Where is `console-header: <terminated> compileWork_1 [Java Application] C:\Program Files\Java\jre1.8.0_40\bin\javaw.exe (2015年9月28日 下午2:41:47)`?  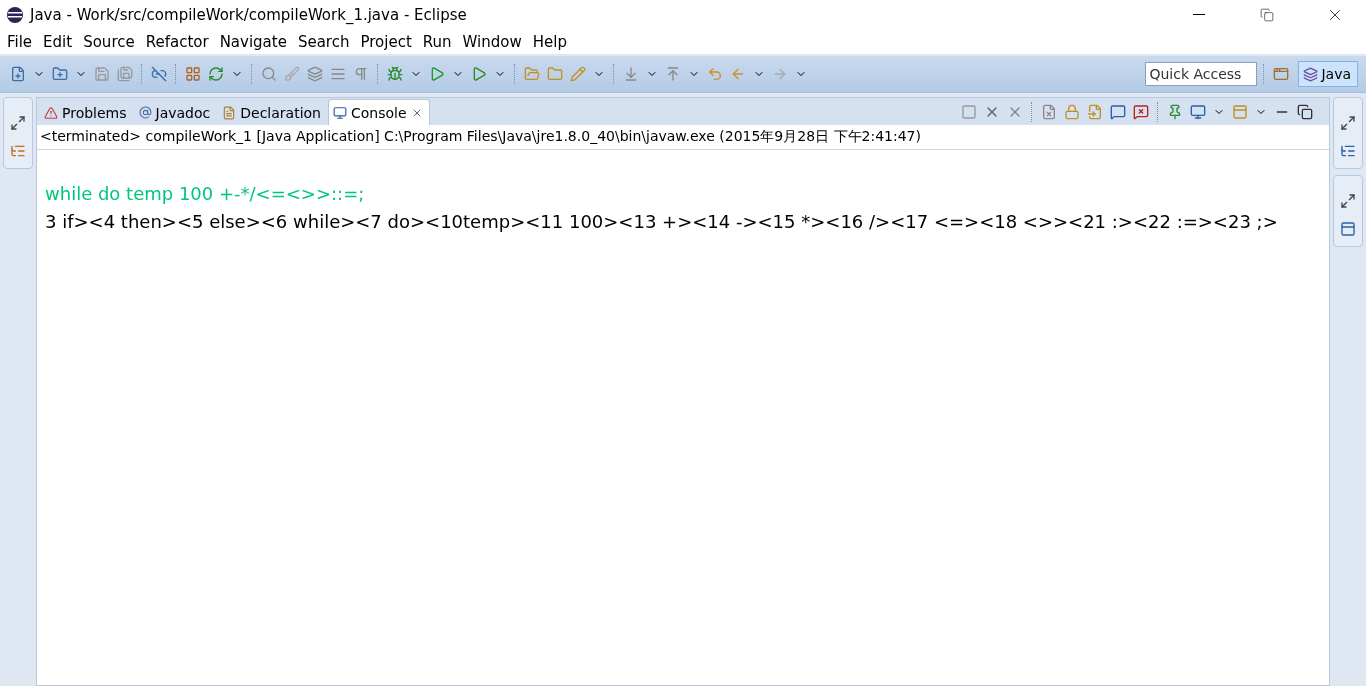
console-header: <terminated> compileWork_1 [Java Application] C:\Program Files\Java\jre1.8.0_40\bin\javaw.exe (2015年9月28日 下午2:41:47) is located at coordinates (683, 137).